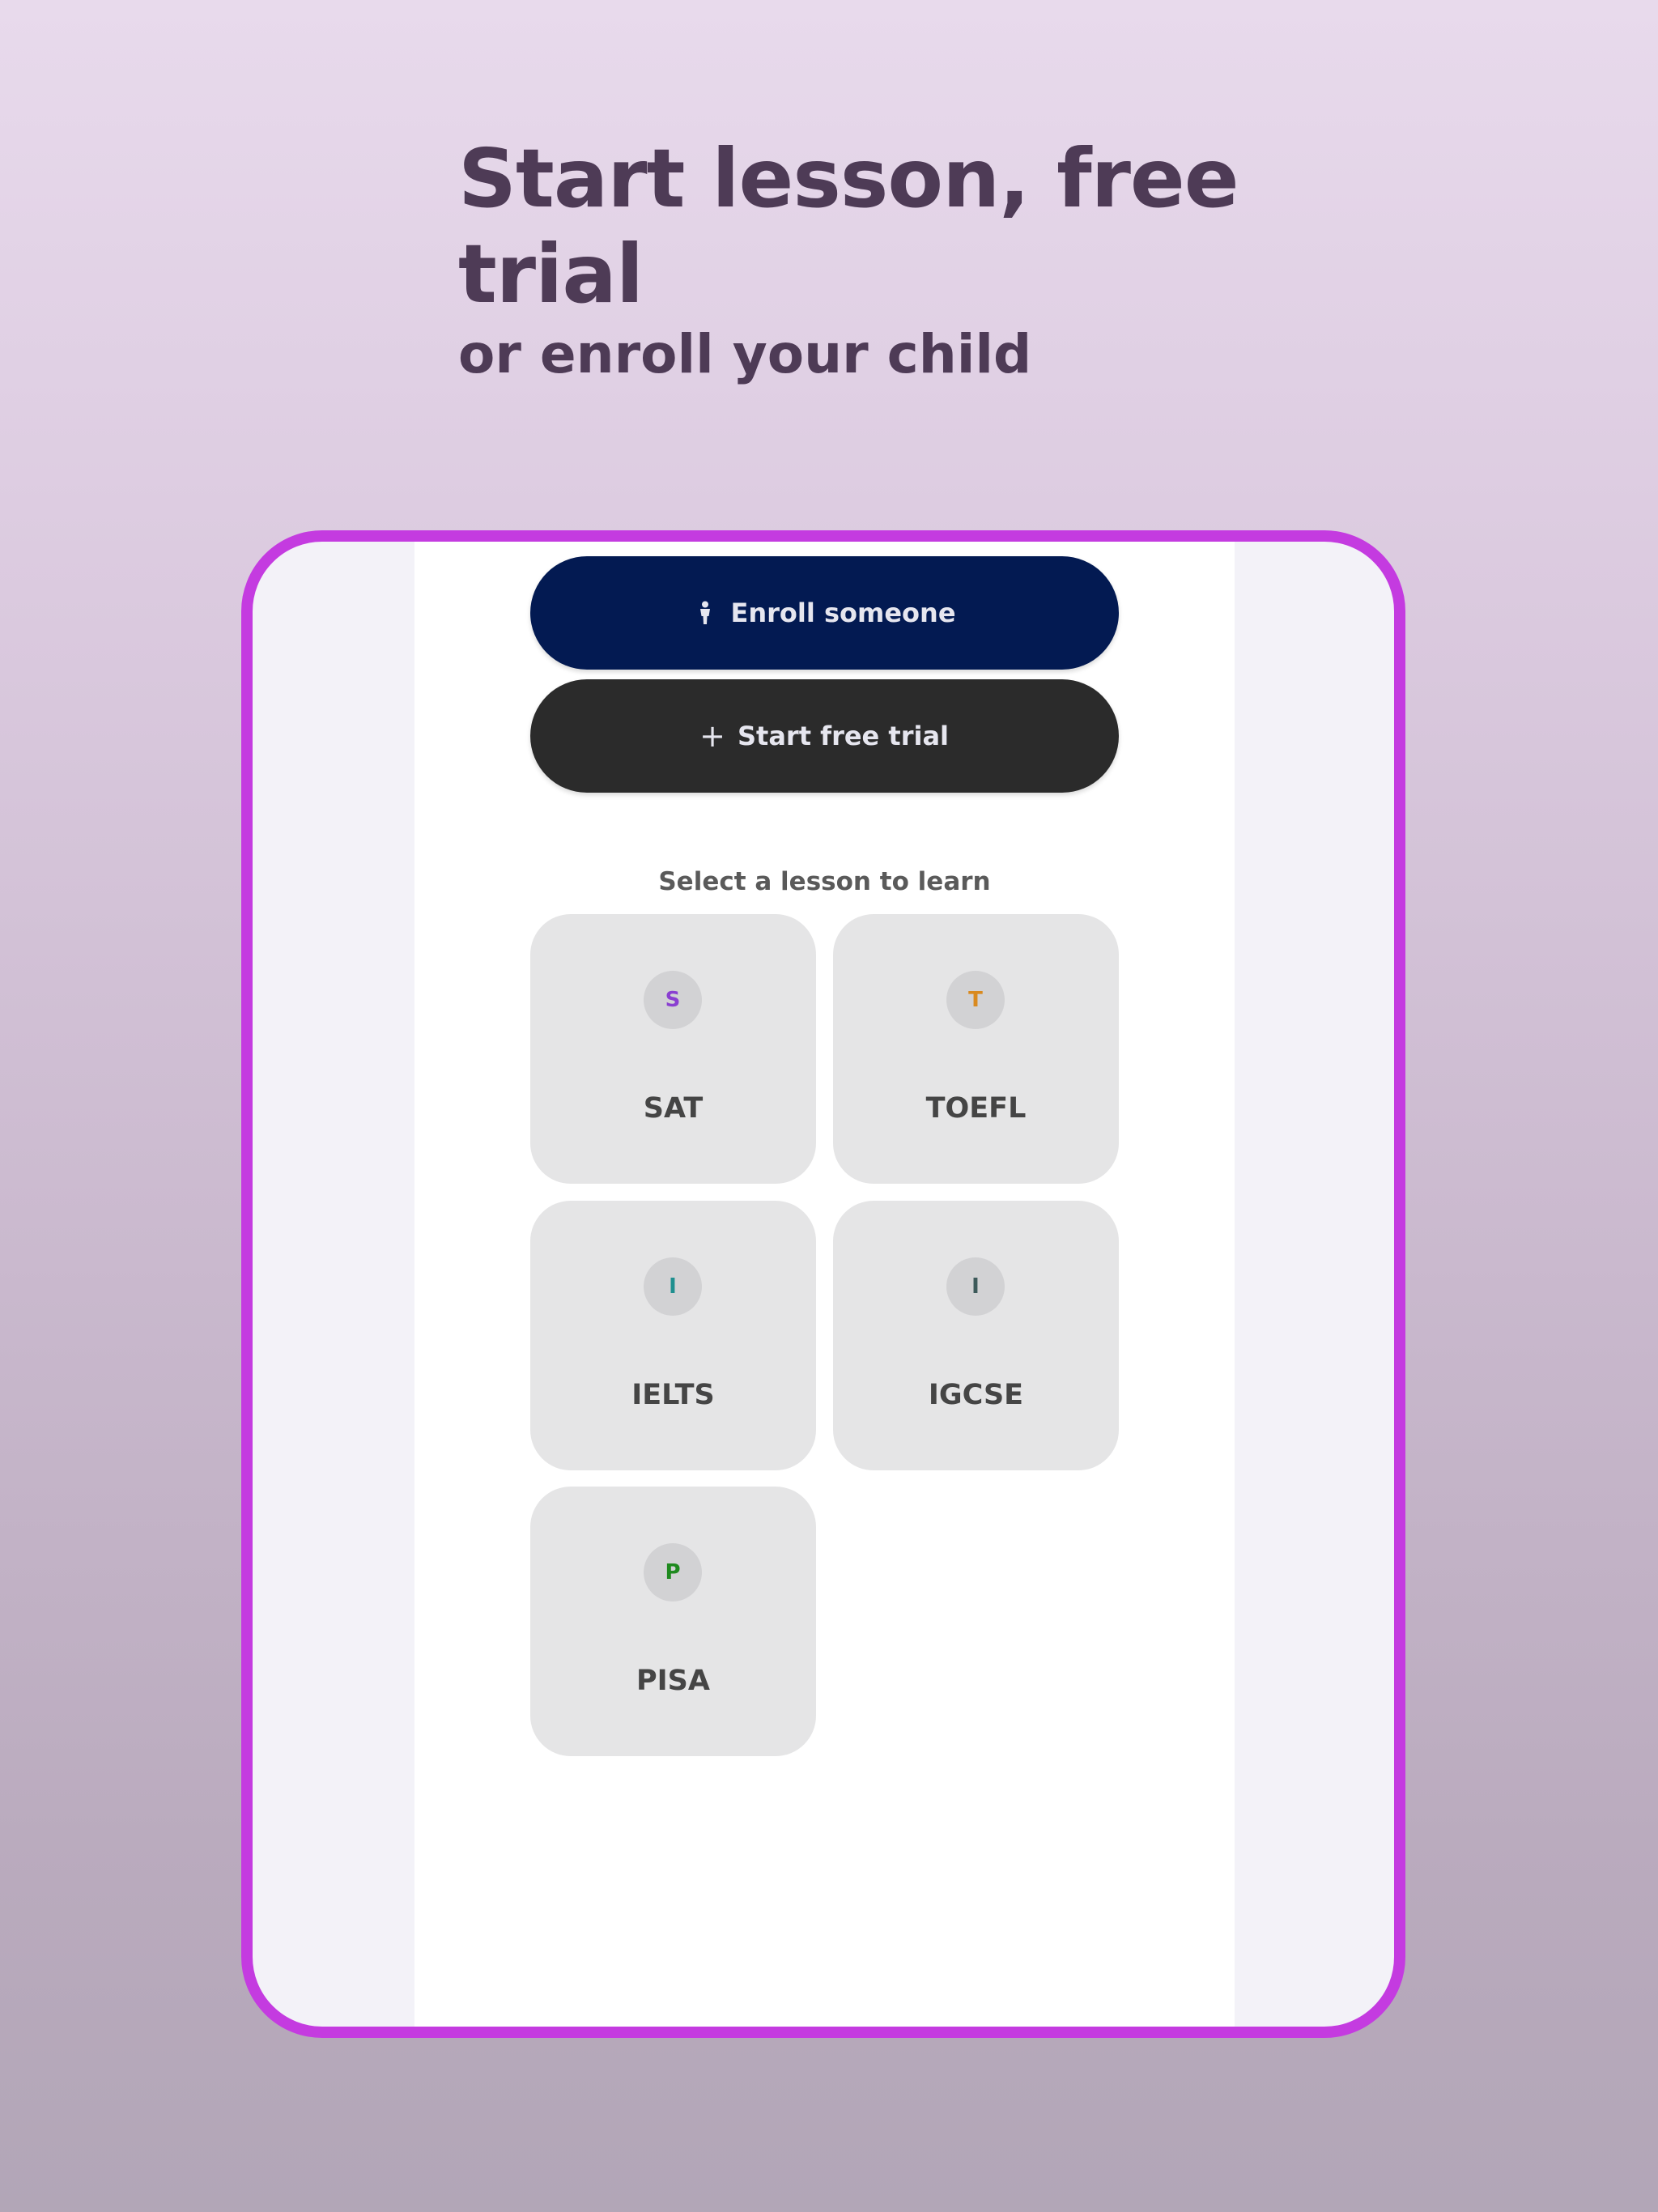 This screenshot has width=1658, height=2212. I want to click on lesson-name: IGCSE, so click(976, 1395).